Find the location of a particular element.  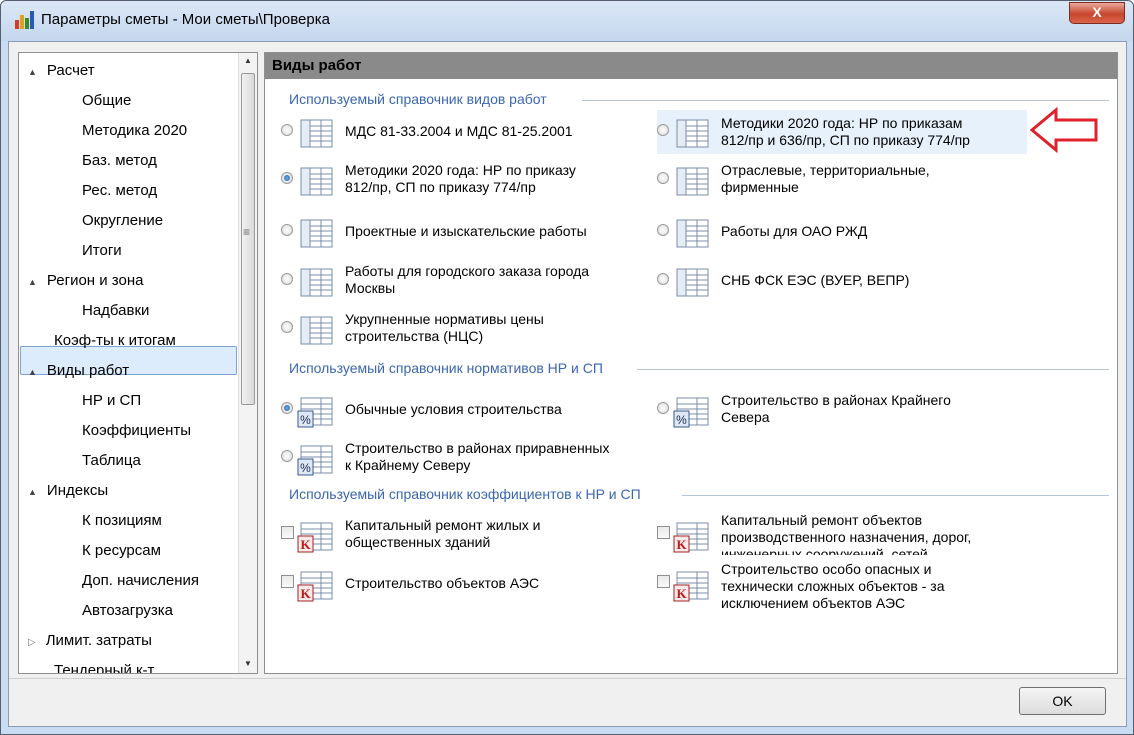

option-otraslevye: Отраслевые, территориальные, фирменные is located at coordinates (837, 180).